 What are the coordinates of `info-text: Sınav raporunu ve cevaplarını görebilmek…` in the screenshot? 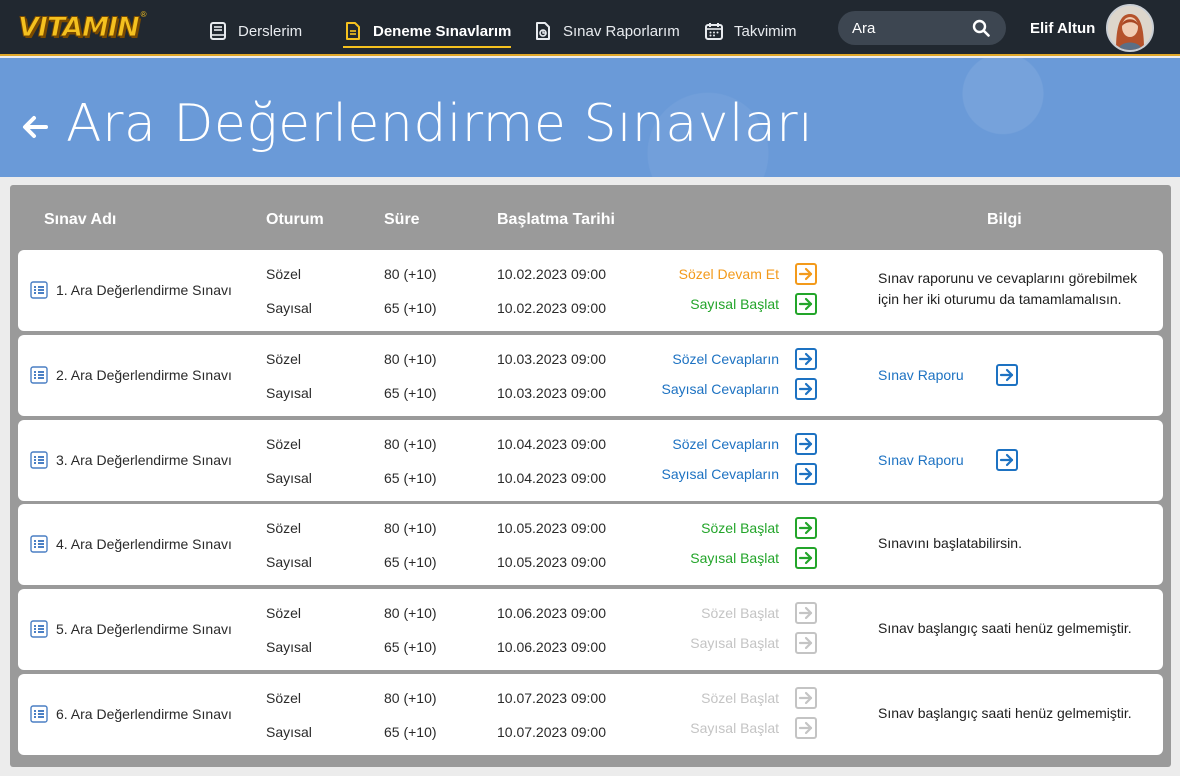 It's located at (1008, 288).